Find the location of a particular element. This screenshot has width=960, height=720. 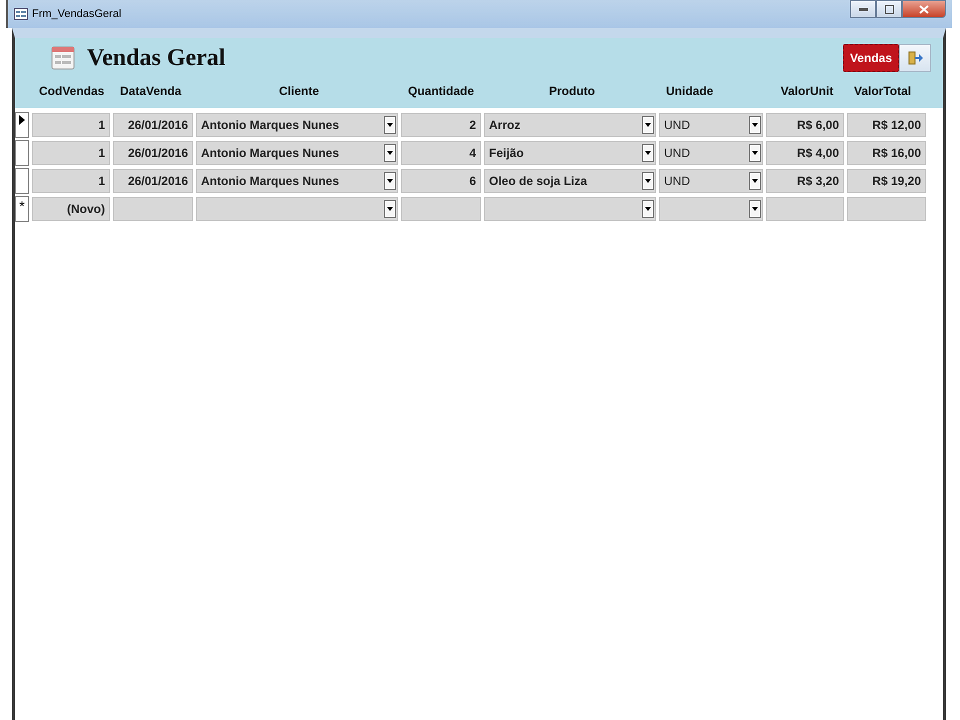

column-header: ValorTotal is located at coordinates (882, 91).